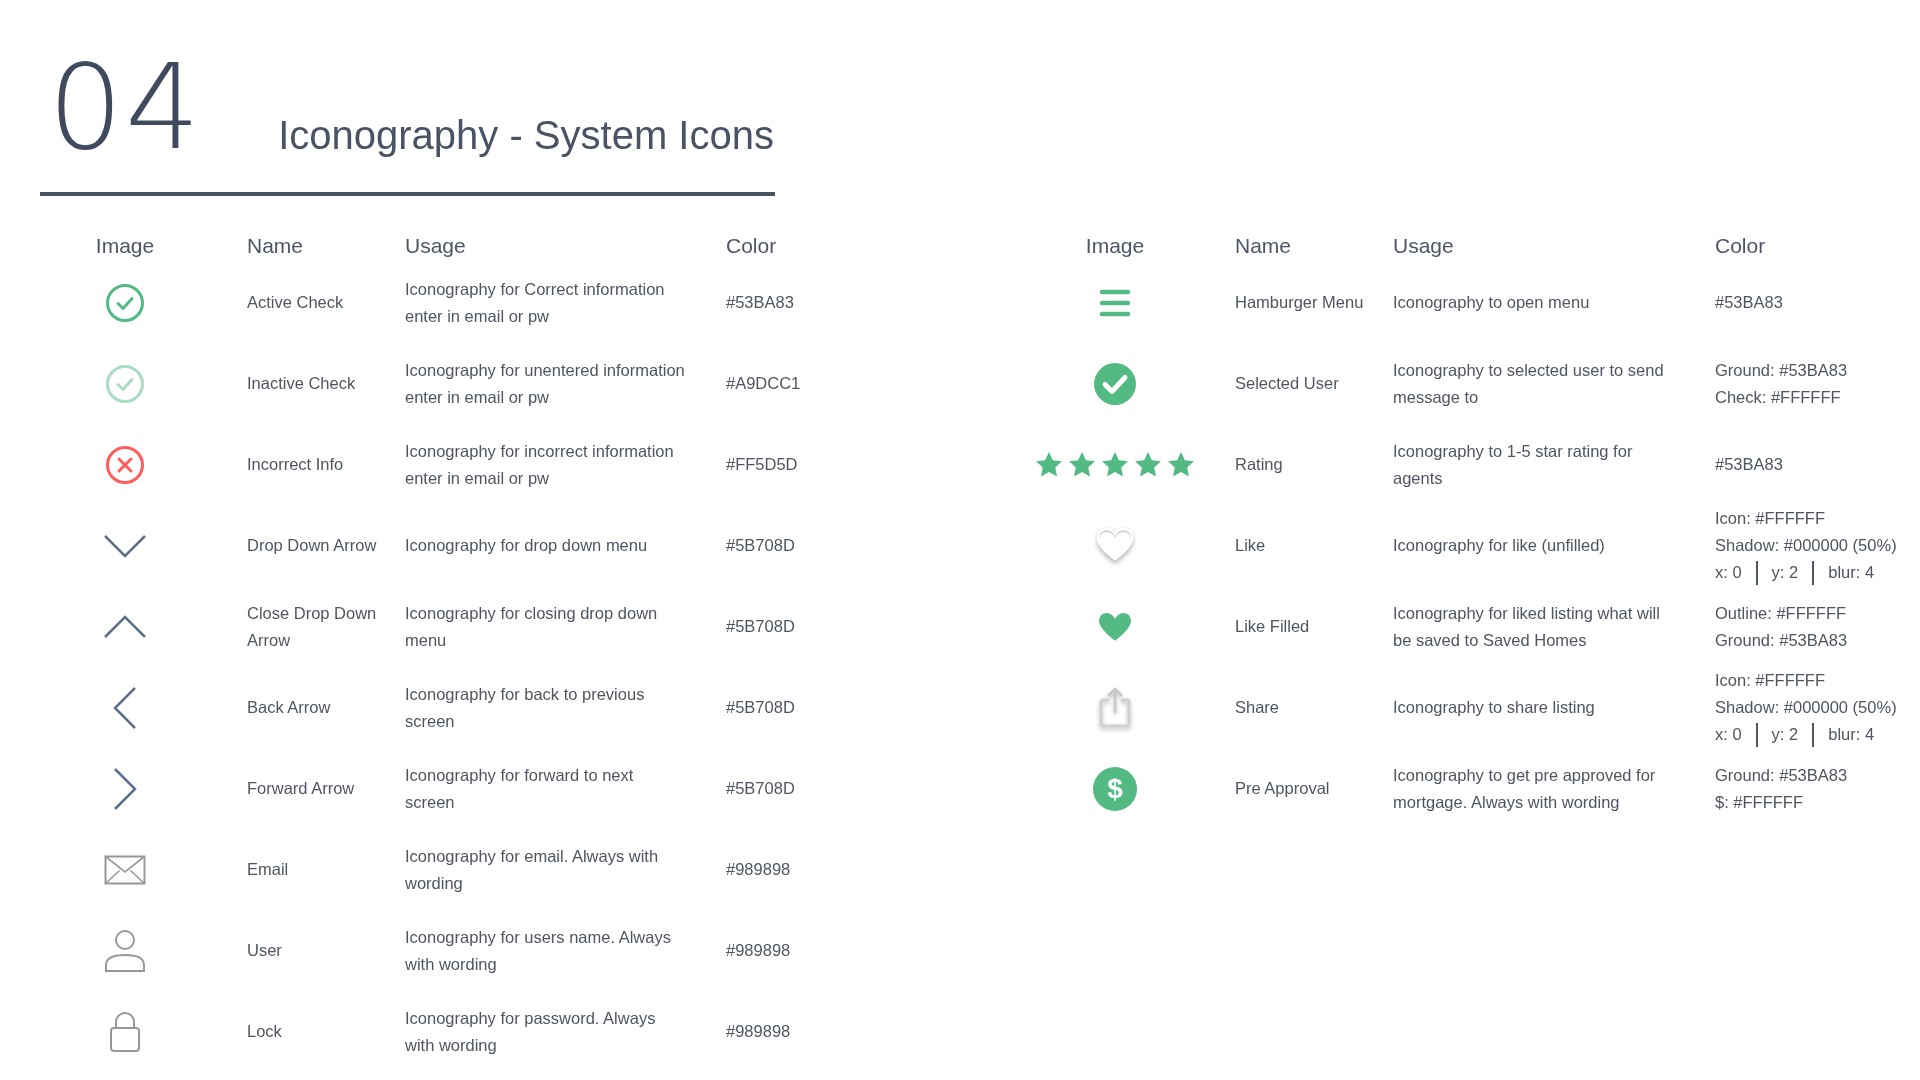 Image resolution: width=1920 pixels, height=1080 pixels. I want to click on chevron-up-icon, so click(125, 626).